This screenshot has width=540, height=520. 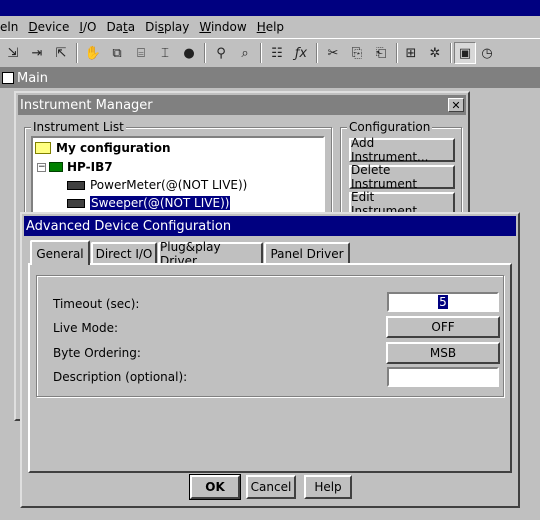 What do you see at coordinates (12, 27) in the screenshot?
I see `menu-eln: eln` at bounding box center [12, 27].